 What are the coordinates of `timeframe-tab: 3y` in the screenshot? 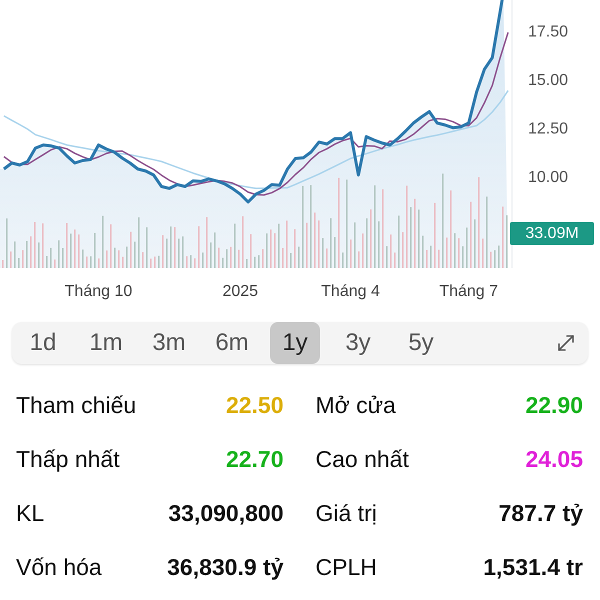 It's located at (358, 343).